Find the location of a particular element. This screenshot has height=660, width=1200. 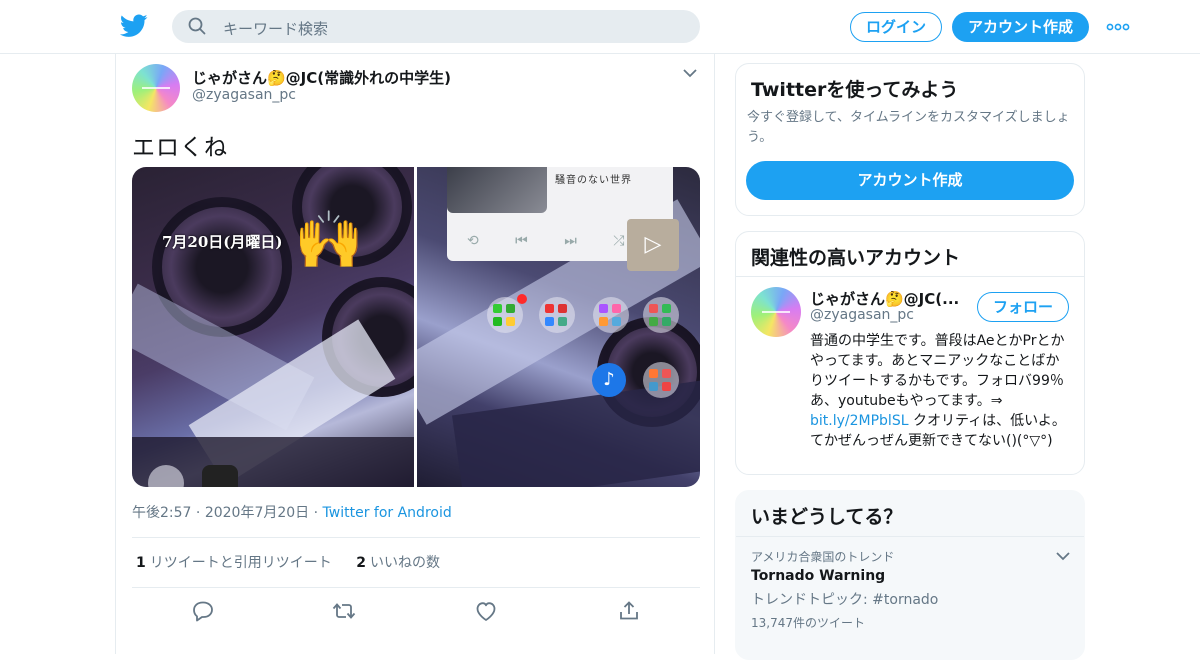

retweet-icon is located at coordinates (344, 611).